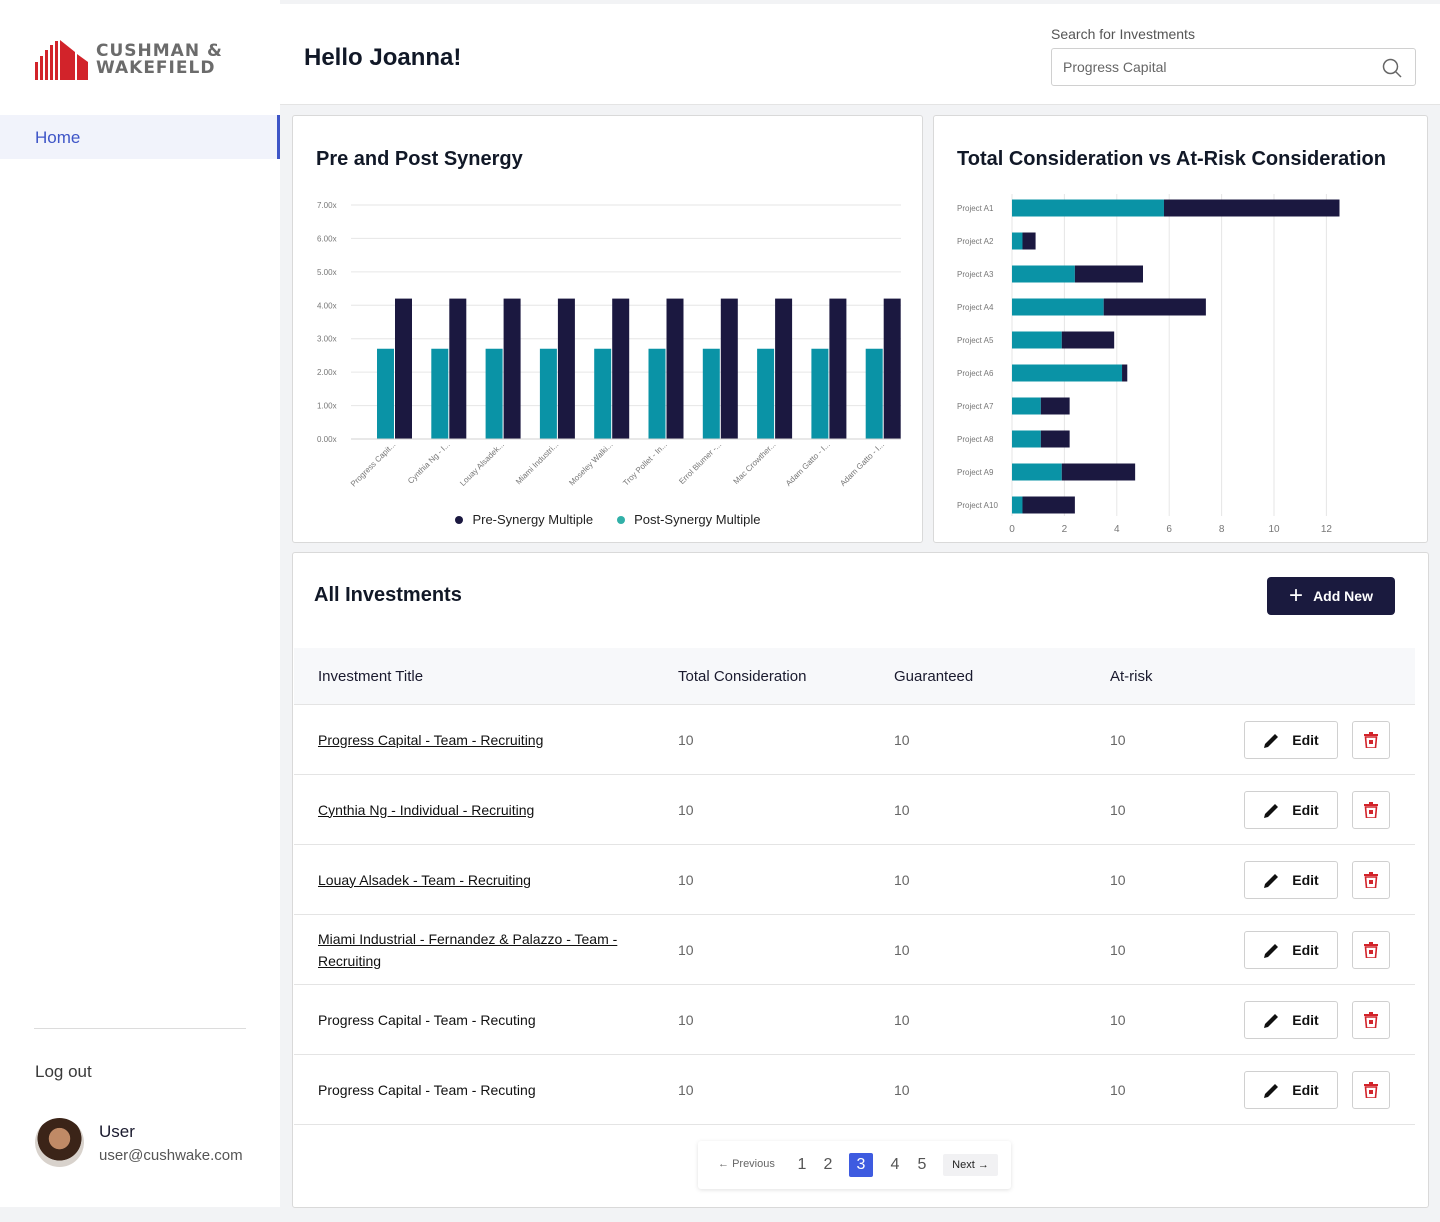 This screenshot has width=1440, height=1222. What do you see at coordinates (1392, 68) in the screenshot?
I see `search-icon` at bounding box center [1392, 68].